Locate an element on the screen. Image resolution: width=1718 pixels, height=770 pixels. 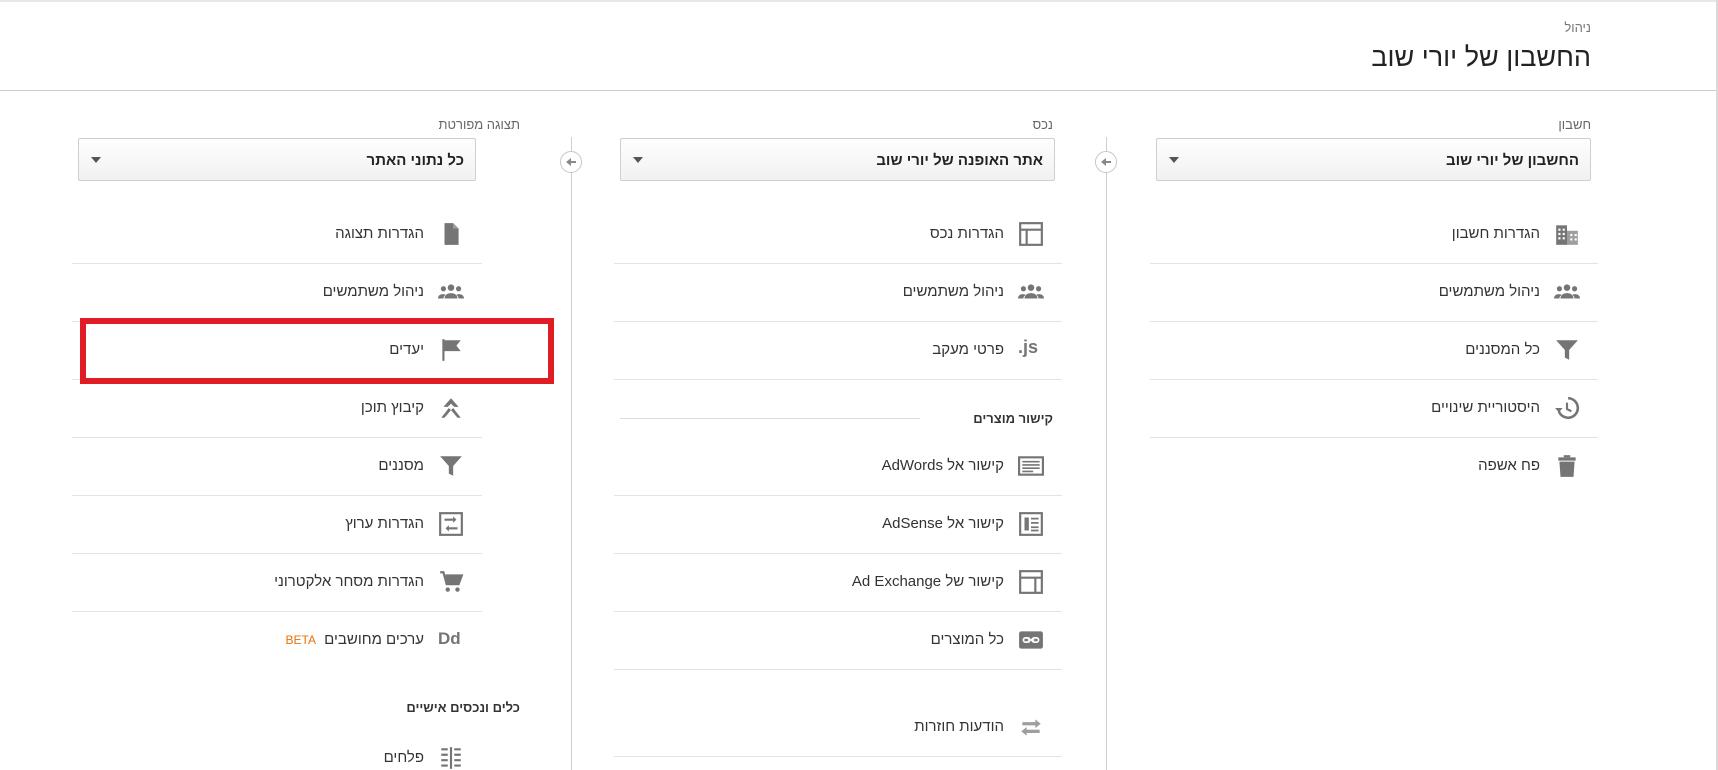
view-selector-value: כל נתוני האתר is located at coordinates (415, 160).